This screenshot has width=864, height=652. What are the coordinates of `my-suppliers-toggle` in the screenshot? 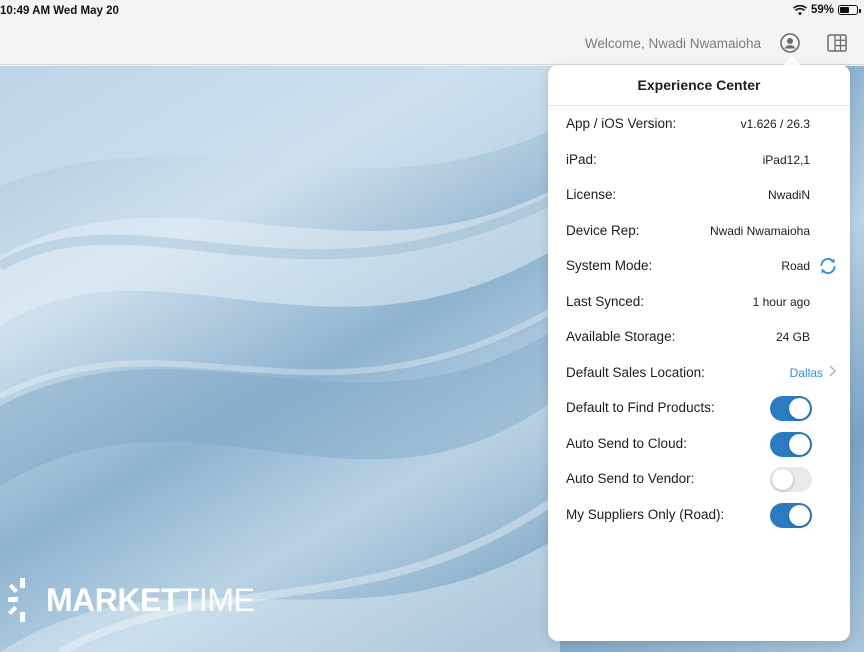 It's located at (791, 515).